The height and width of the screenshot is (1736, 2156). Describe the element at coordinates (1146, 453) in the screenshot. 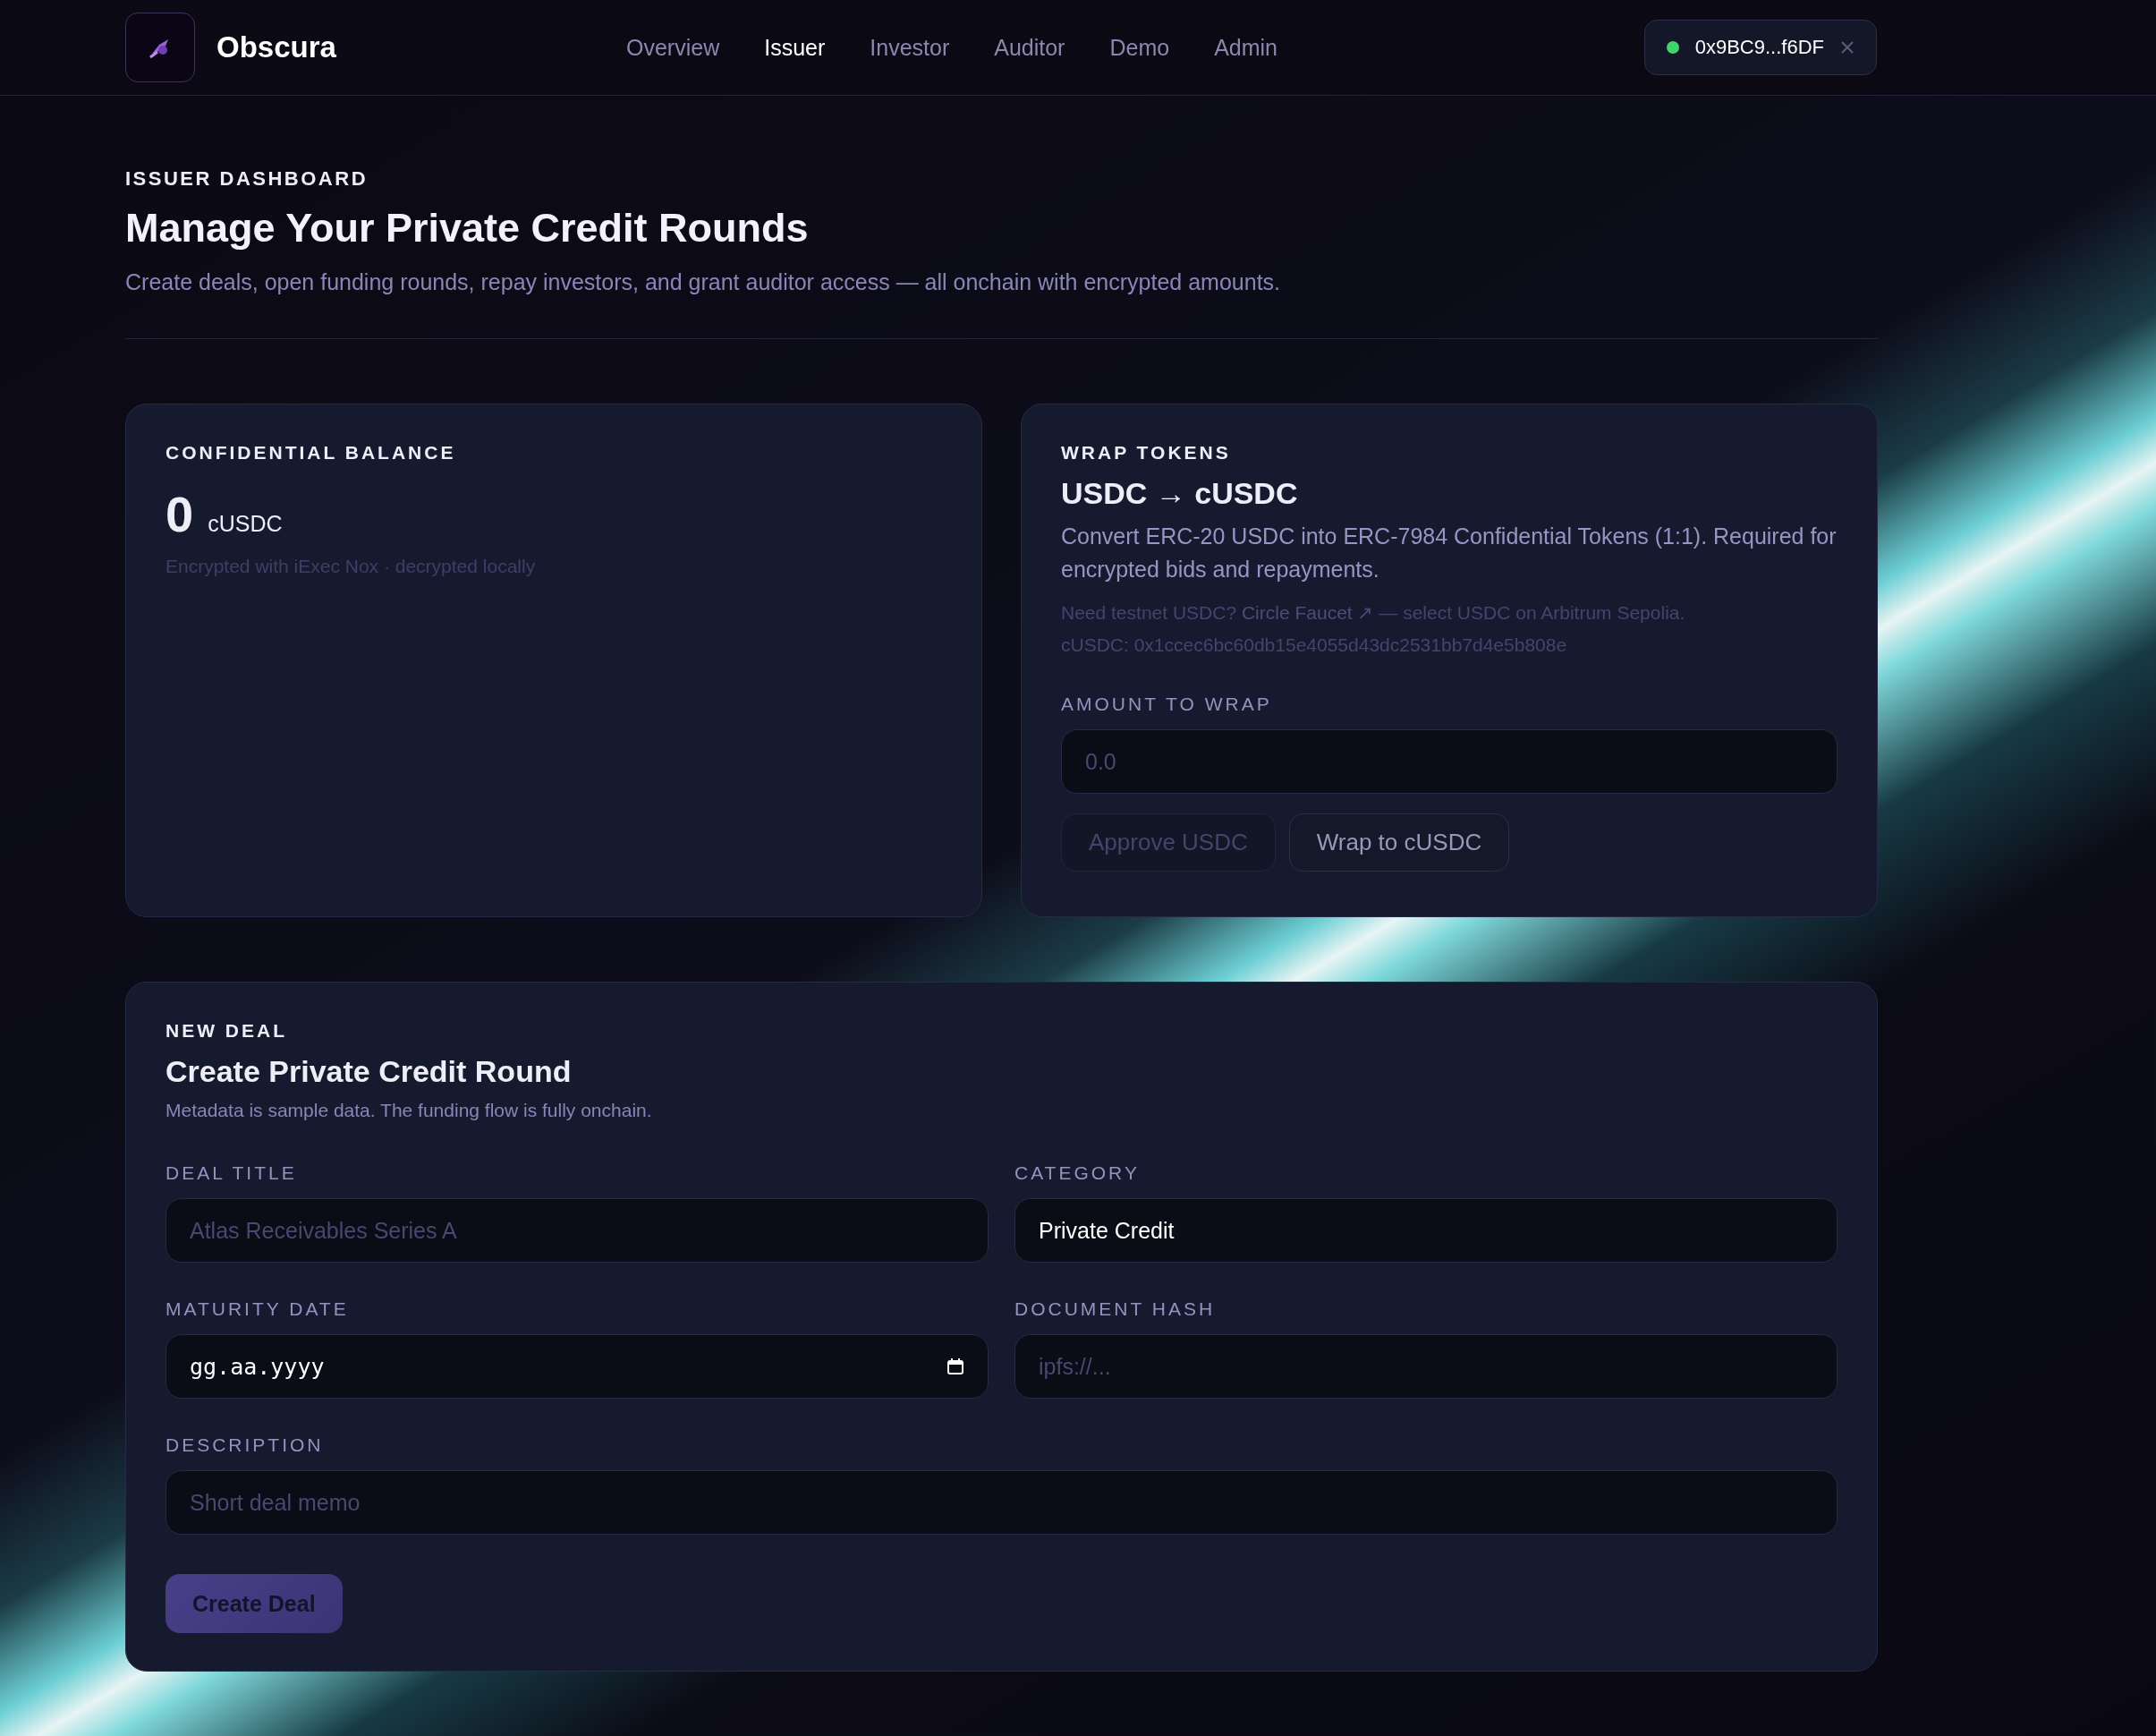

I see `card-label: WRAP TOKENS` at that location.